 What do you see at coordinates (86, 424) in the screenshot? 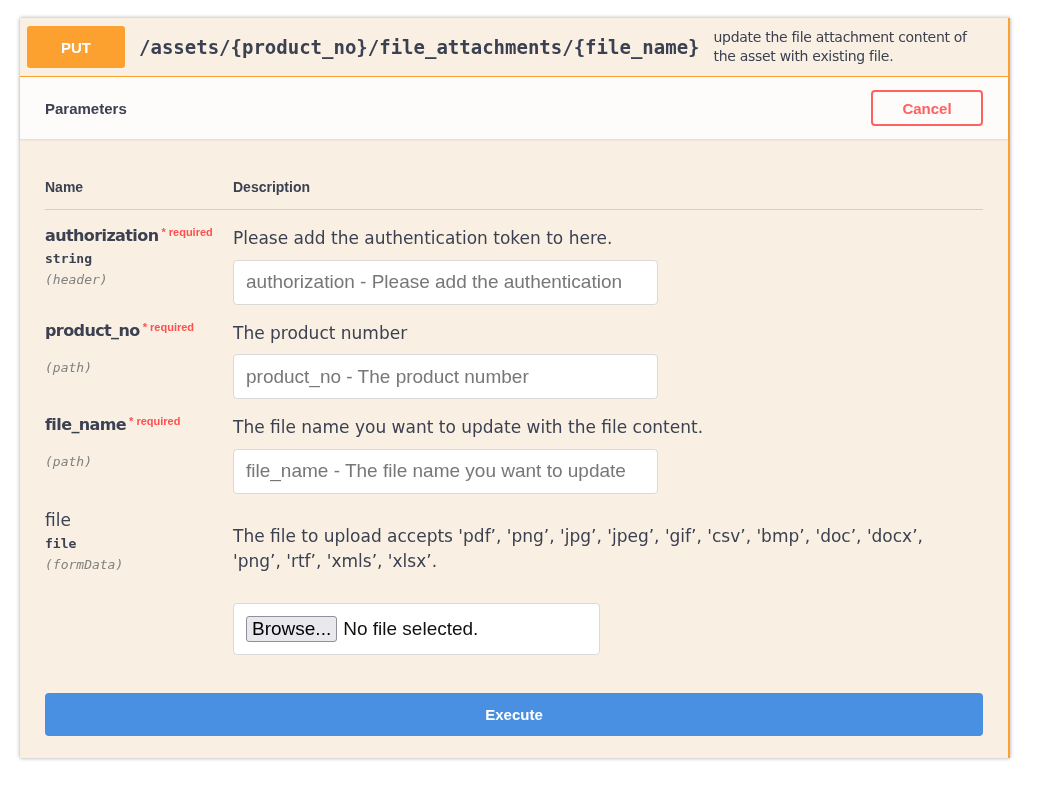
I see `parameter-name: file_name` at bounding box center [86, 424].